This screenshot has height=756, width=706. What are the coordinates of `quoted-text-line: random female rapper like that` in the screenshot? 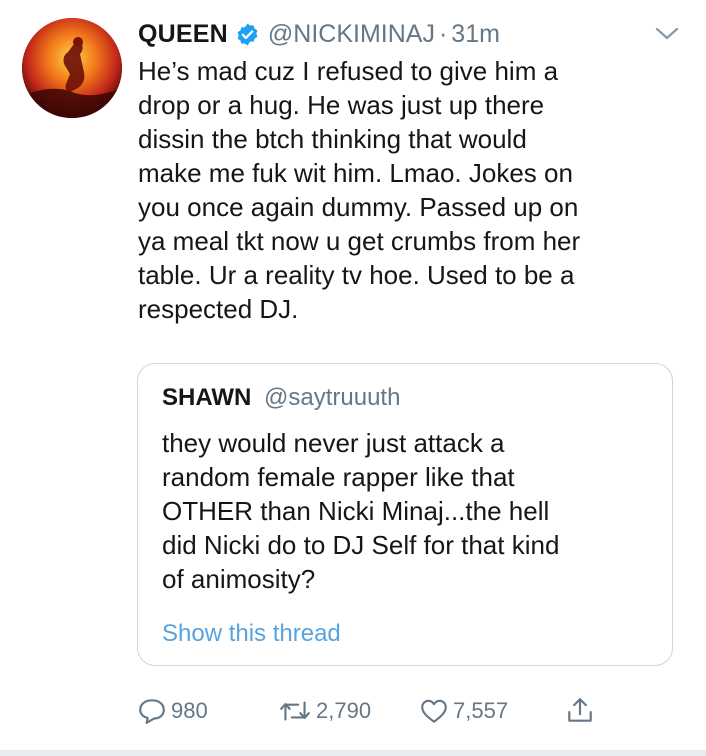 It's located at (338, 477).